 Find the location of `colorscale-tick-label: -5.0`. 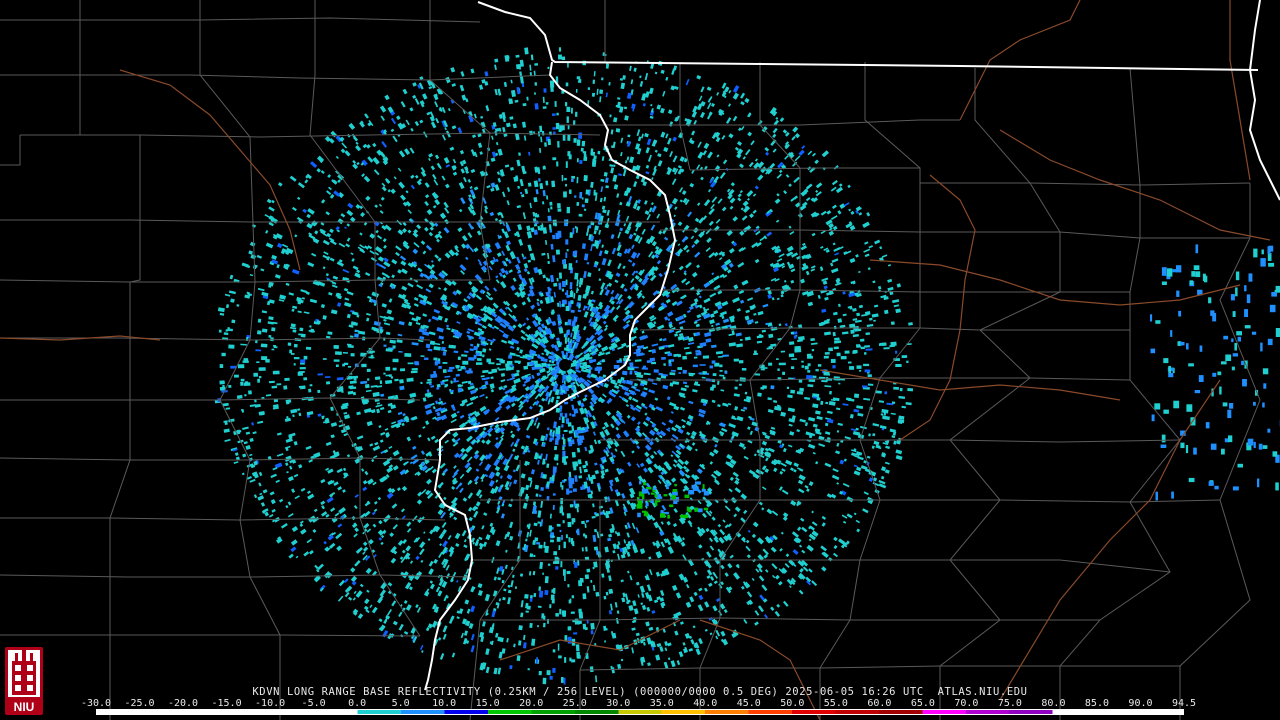

colorscale-tick-label: -5.0 is located at coordinates (313, 703).